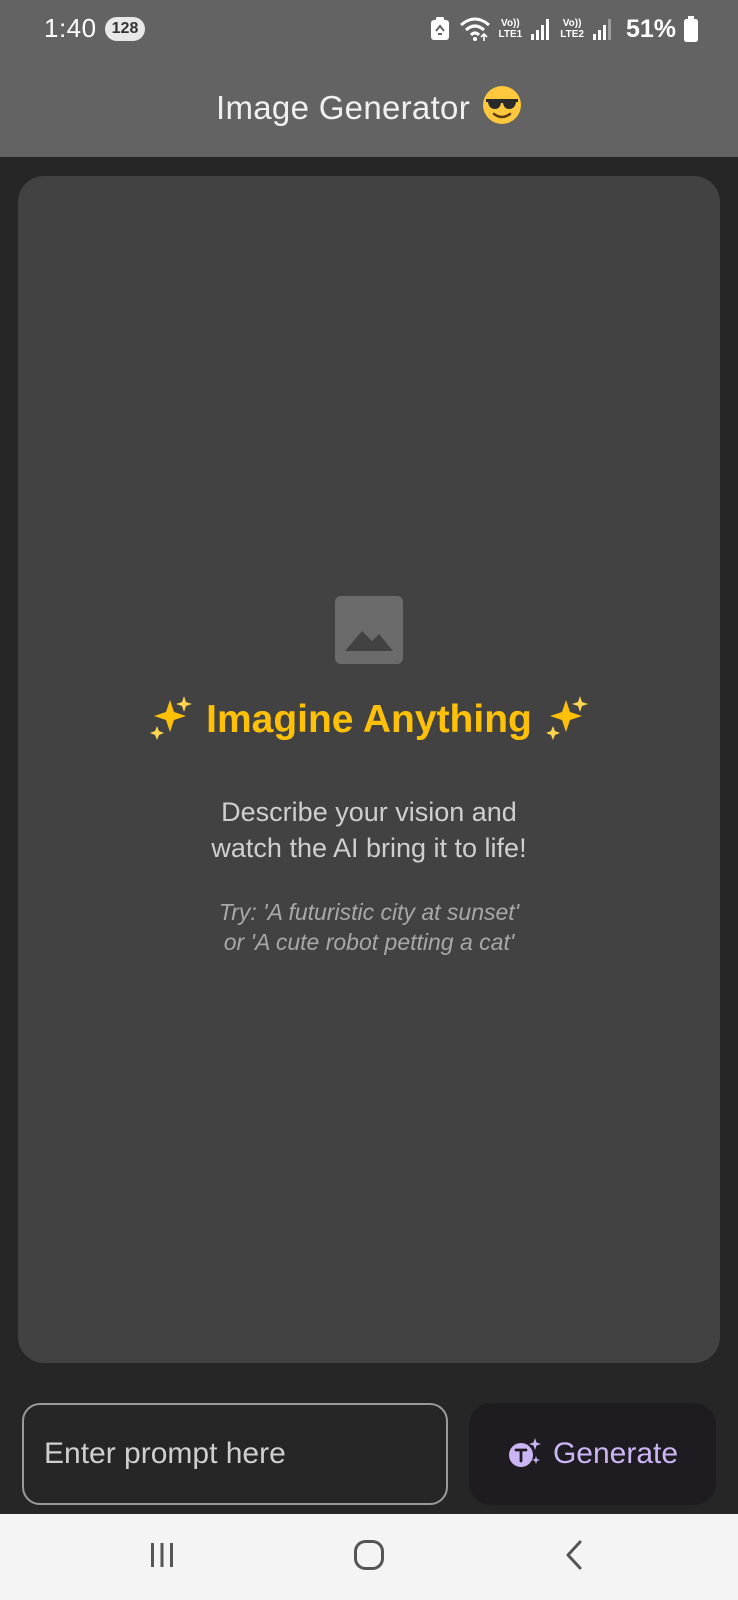 The height and width of the screenshot is (1600, 738). I want to click on notification-count-badge: 128, so click(125, 29).